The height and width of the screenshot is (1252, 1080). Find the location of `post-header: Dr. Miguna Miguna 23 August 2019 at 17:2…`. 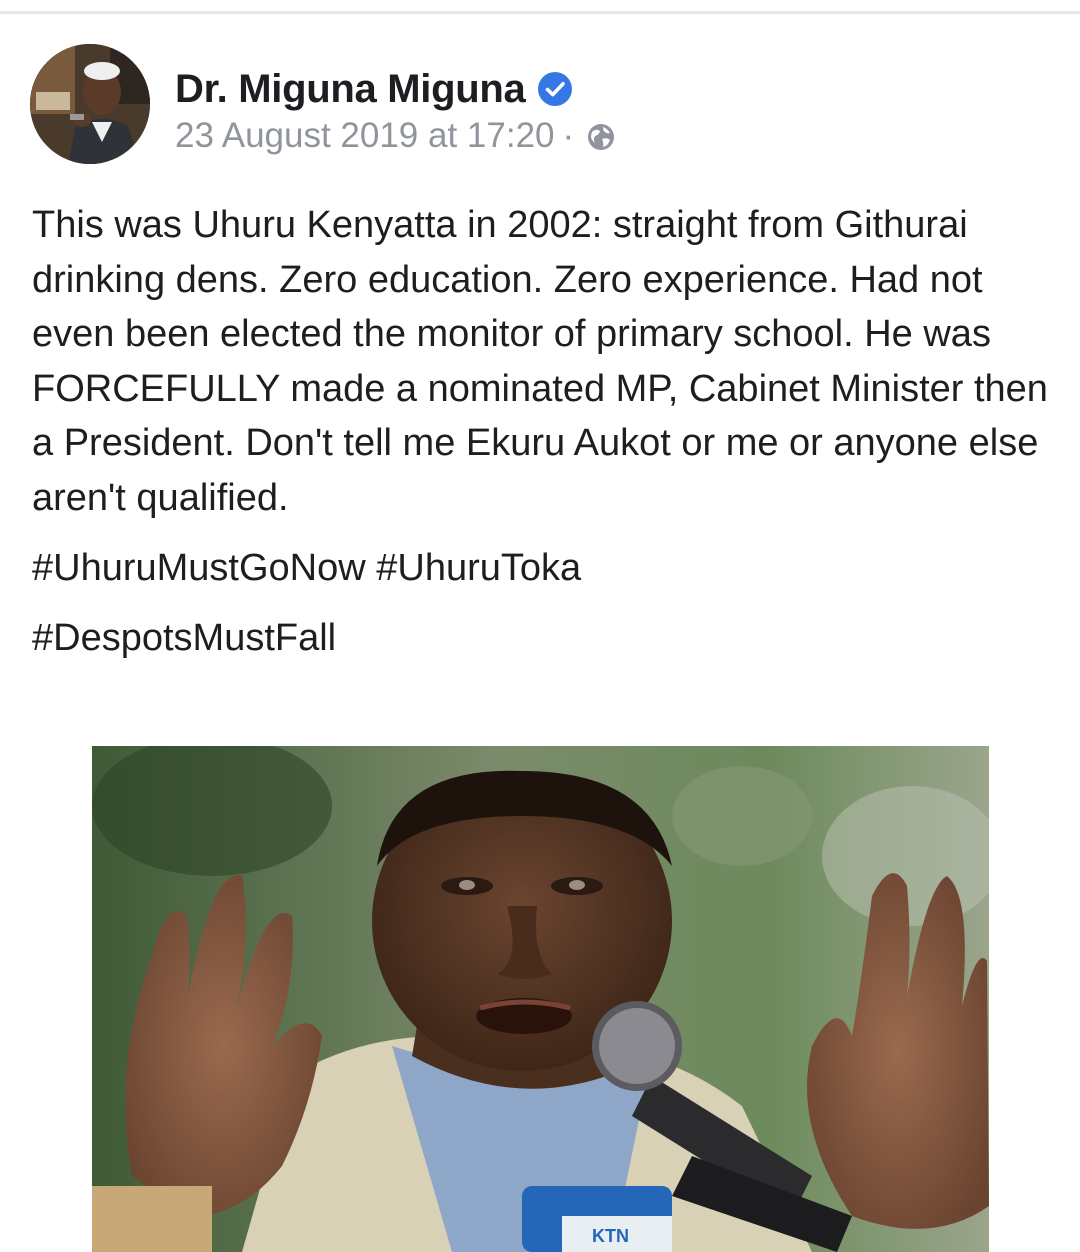

post-header: Dr. Miguna Miguna 23 August 2019 at 17:2… is located at coordinates (530, 105).